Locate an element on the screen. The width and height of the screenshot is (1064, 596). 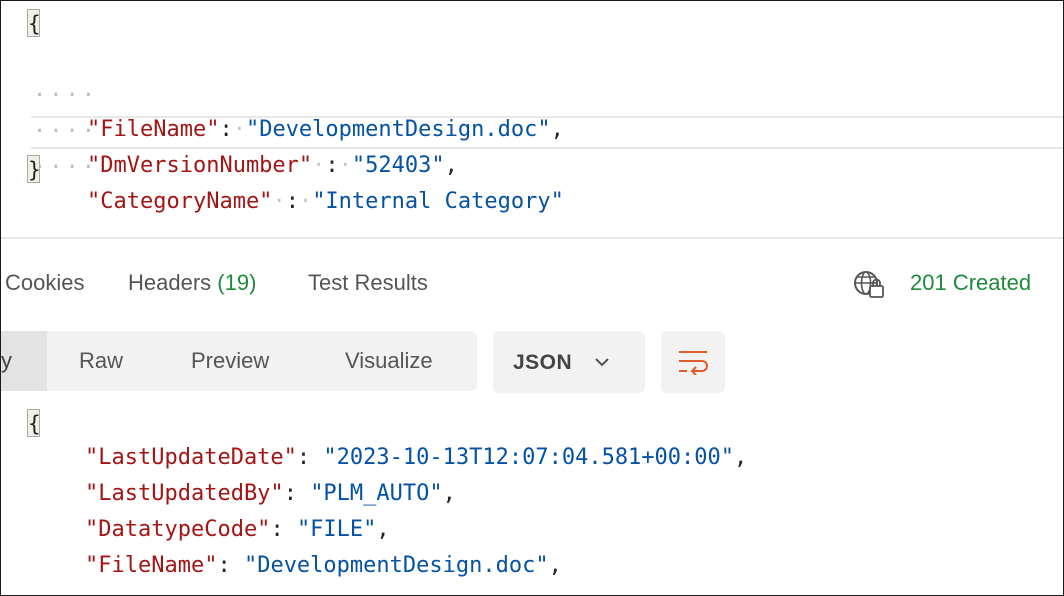
json-value: "52403" is located at coordinates (398, 165).